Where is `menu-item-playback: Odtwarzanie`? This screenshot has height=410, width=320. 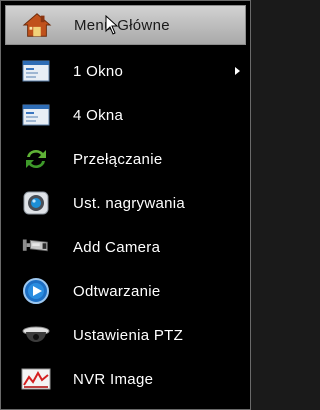 menu-item-playback: Odtwarzanie is located at coordinates (125, 291).